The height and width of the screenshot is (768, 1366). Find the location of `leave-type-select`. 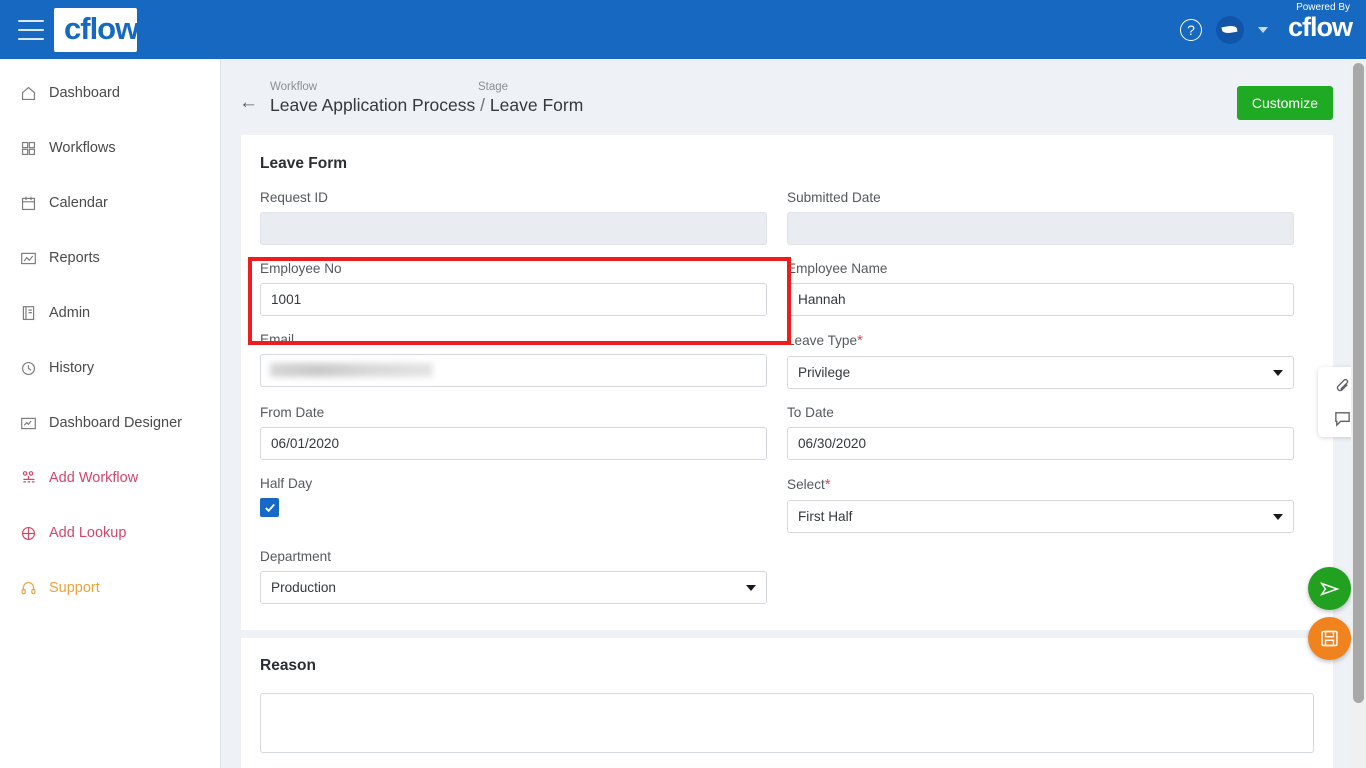

leave-type-select is located at coordinates (1040, 372).